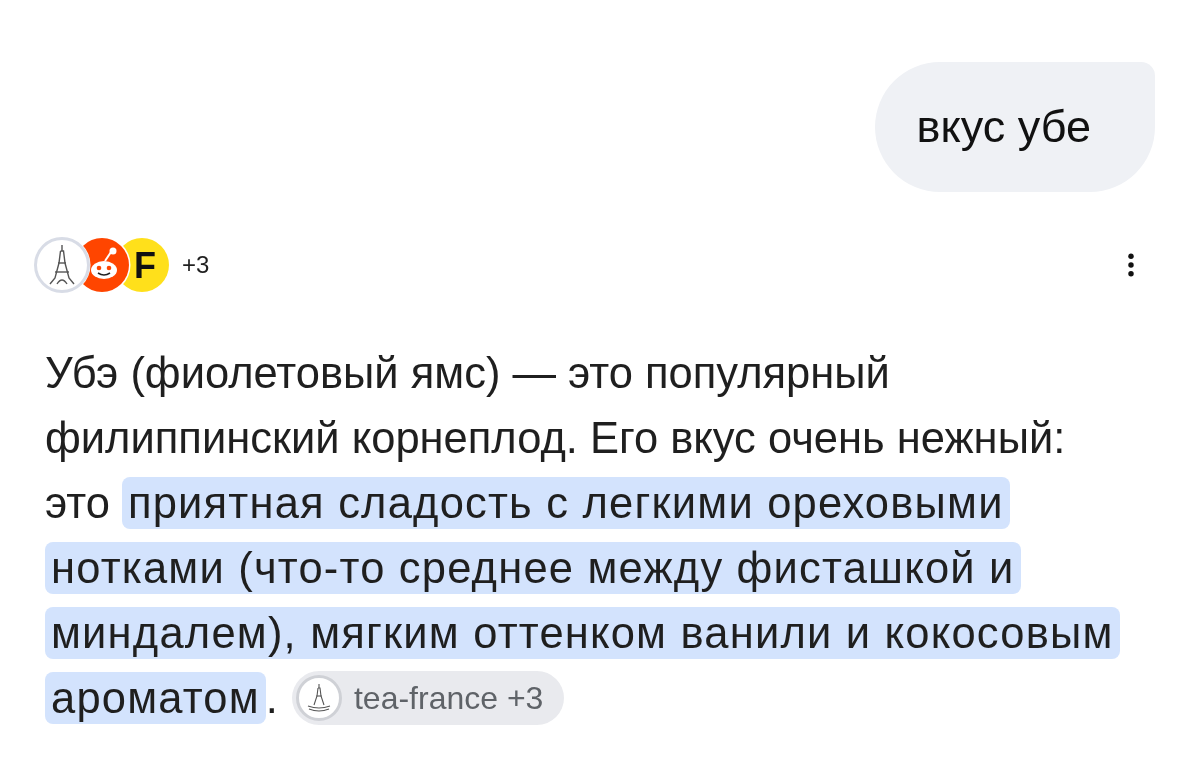 This screenshot has width=1200, height=769. Describe the element at coordinates (146, 265) in the screenshot. I see `source-logo: F` at that location.